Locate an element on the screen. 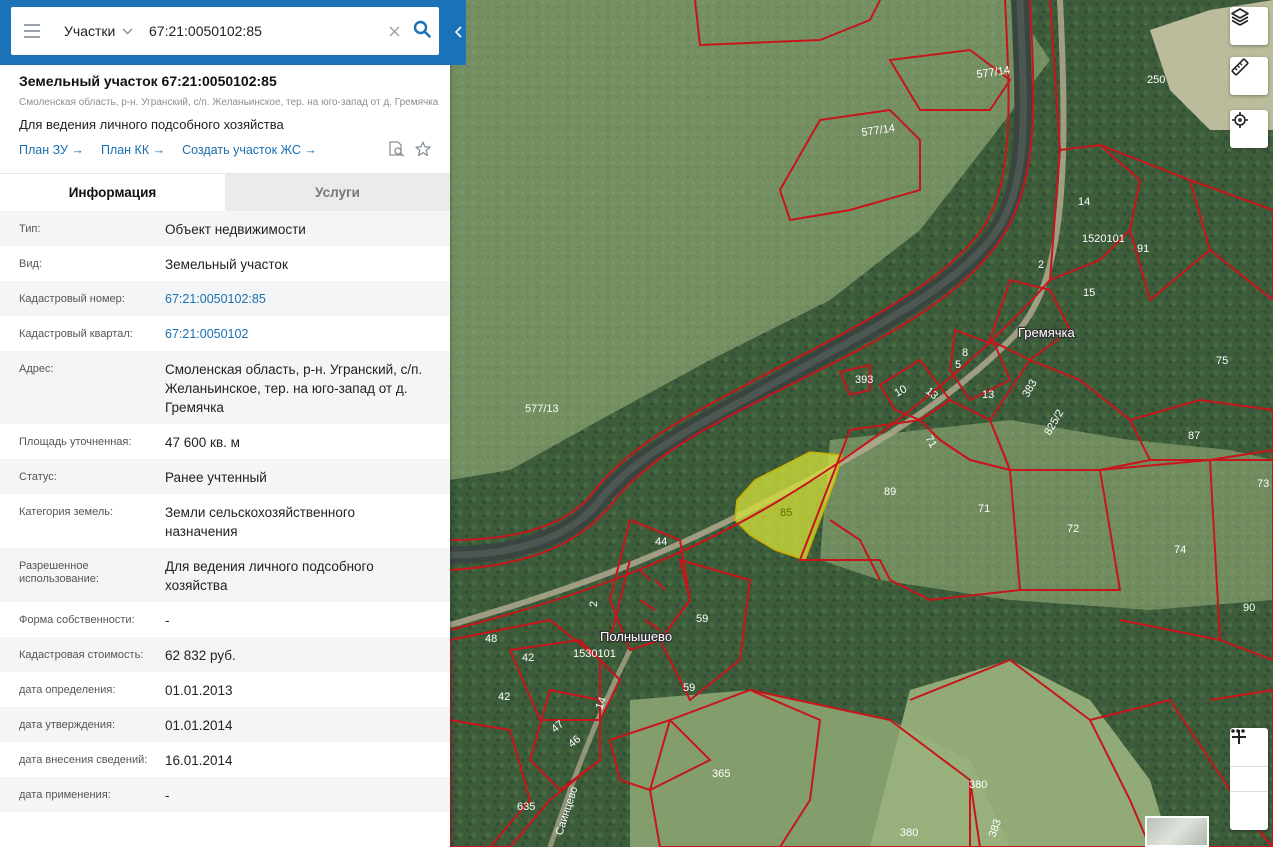  search-bar: Участки is located at coordinates (225, 32).